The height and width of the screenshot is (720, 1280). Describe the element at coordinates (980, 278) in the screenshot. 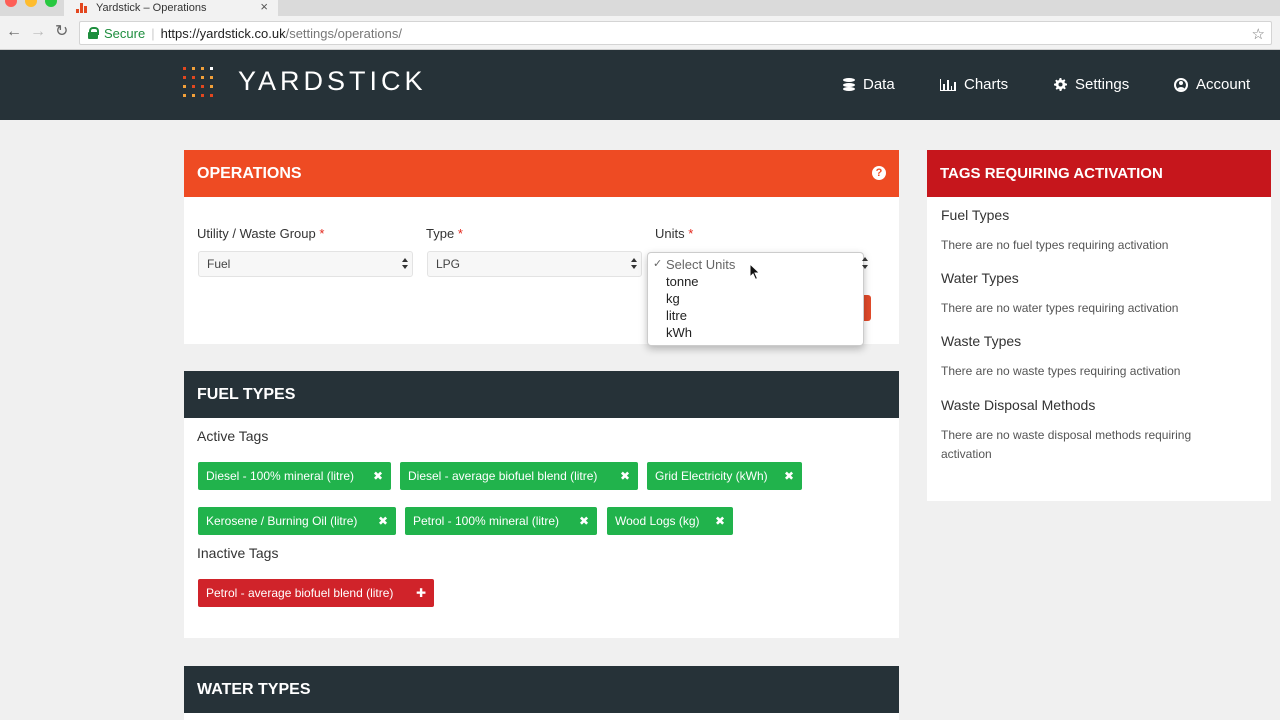

I see `activation-section-title: Water Types` at that location.